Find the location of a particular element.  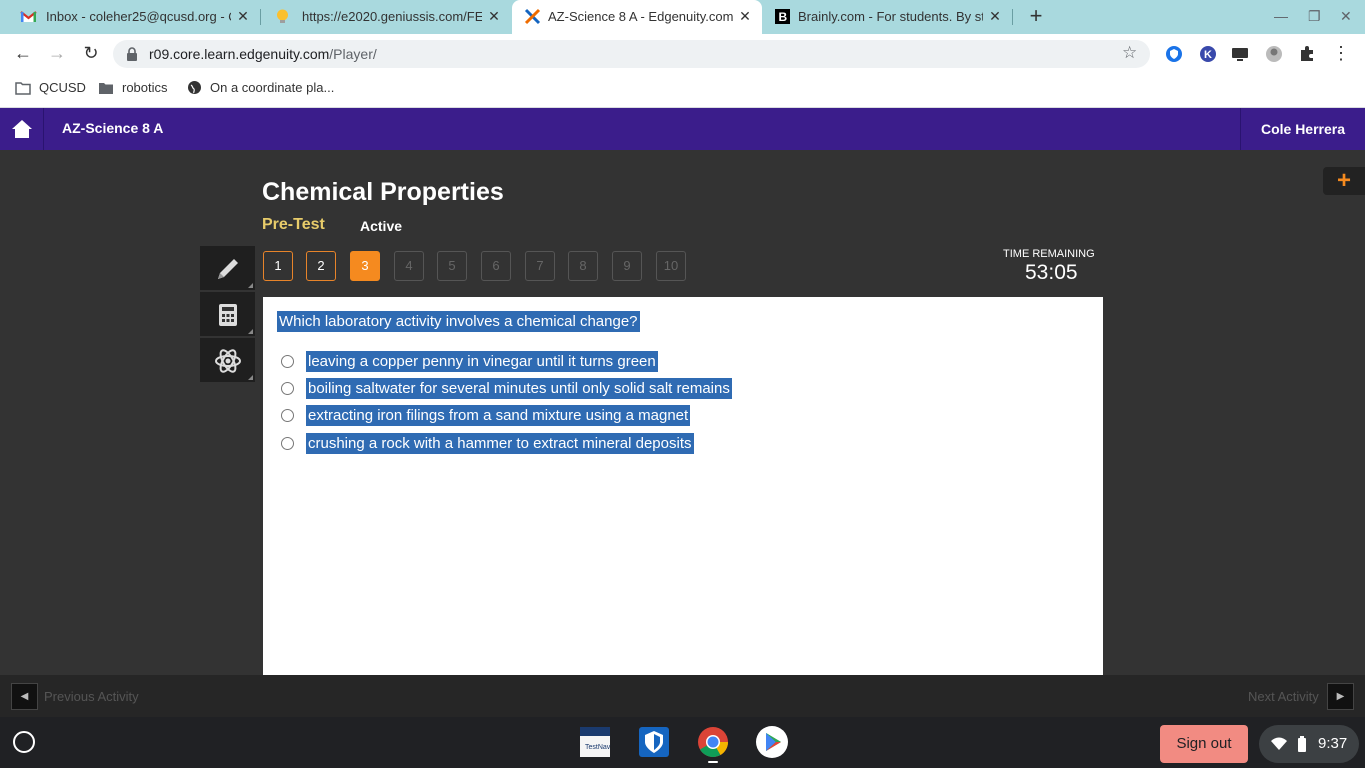

calculator-tool-button is located at coordinates (227, 314).